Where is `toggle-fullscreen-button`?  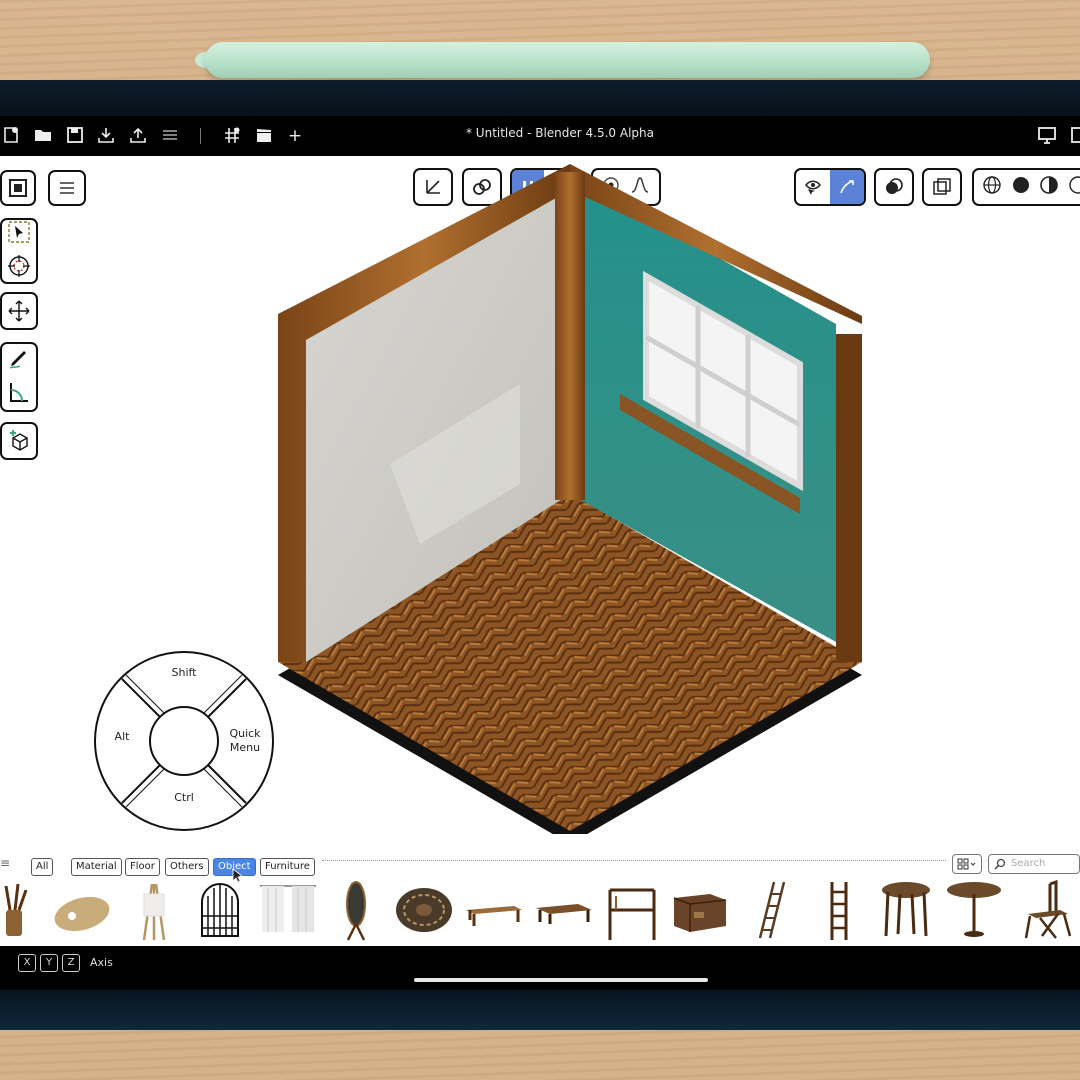 toggle-fullscreen-button is located at coordinates (18, 188).